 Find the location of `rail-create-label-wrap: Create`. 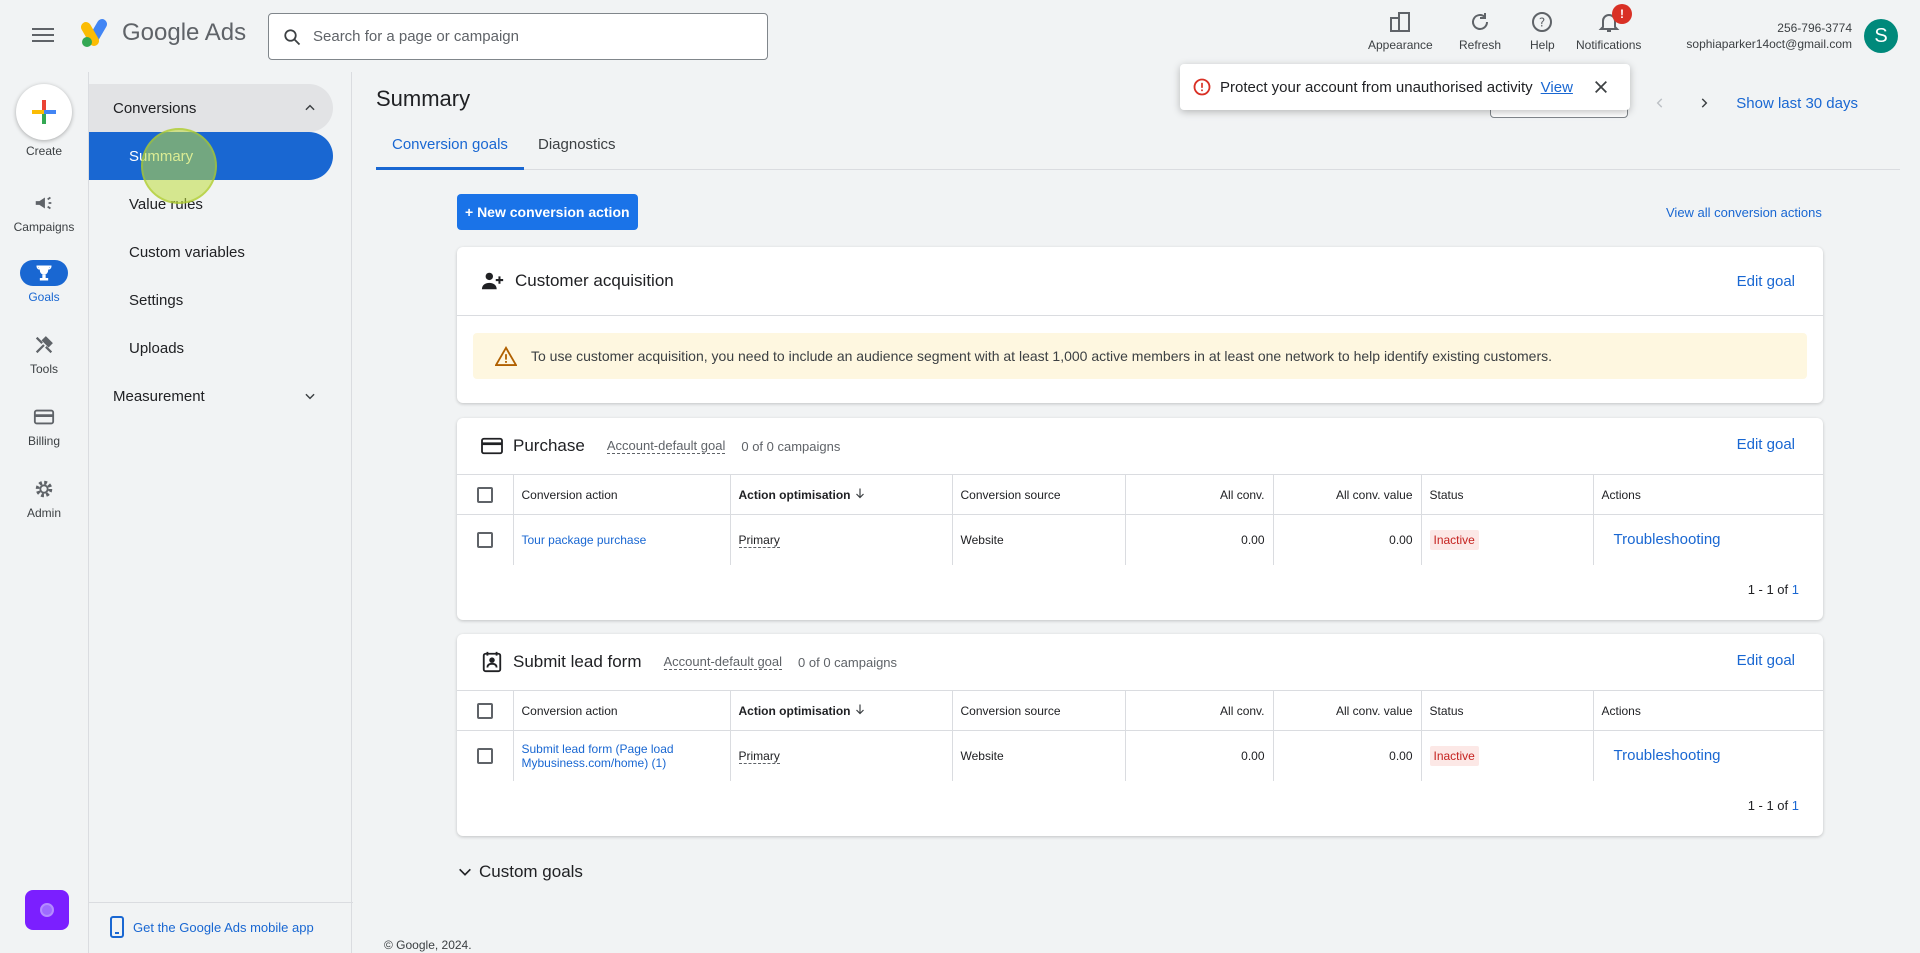

rail-create-label-wrap: Create is located at coordinates (44, 151).